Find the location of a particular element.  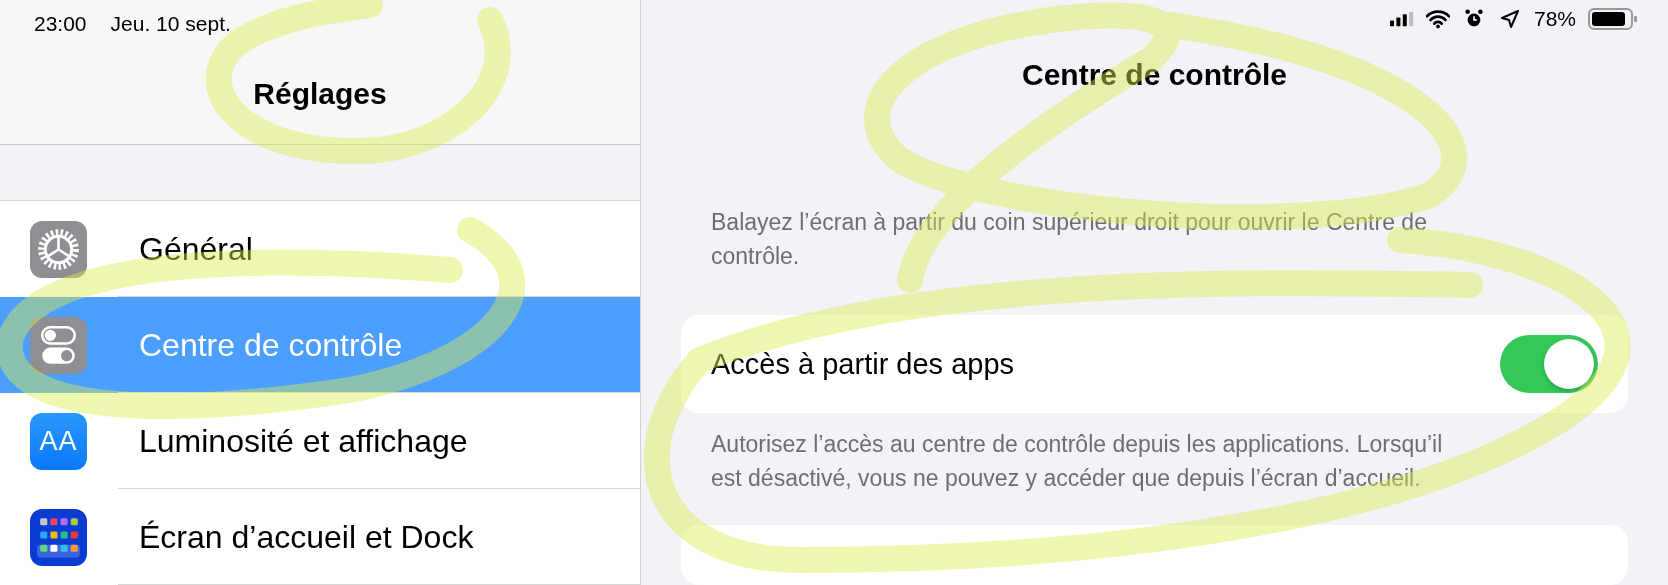

wifi-icon is located at coordinates (1437, 19).